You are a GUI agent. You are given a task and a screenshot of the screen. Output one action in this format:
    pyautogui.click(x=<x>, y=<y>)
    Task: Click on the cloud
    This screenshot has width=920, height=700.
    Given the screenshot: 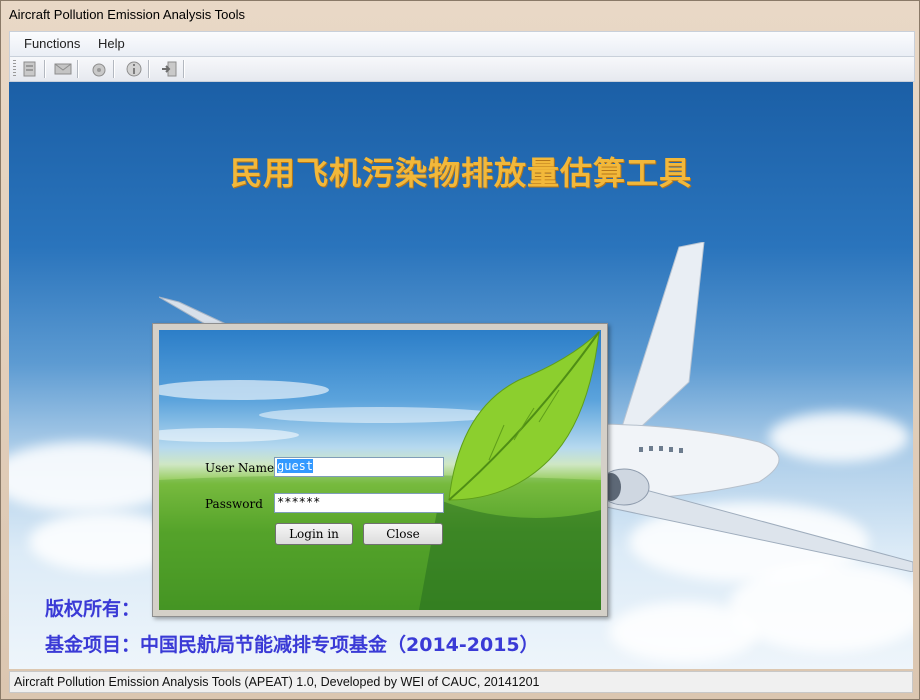 What is the action you would take?
    pyautogui.click(x=684, y=632)
    